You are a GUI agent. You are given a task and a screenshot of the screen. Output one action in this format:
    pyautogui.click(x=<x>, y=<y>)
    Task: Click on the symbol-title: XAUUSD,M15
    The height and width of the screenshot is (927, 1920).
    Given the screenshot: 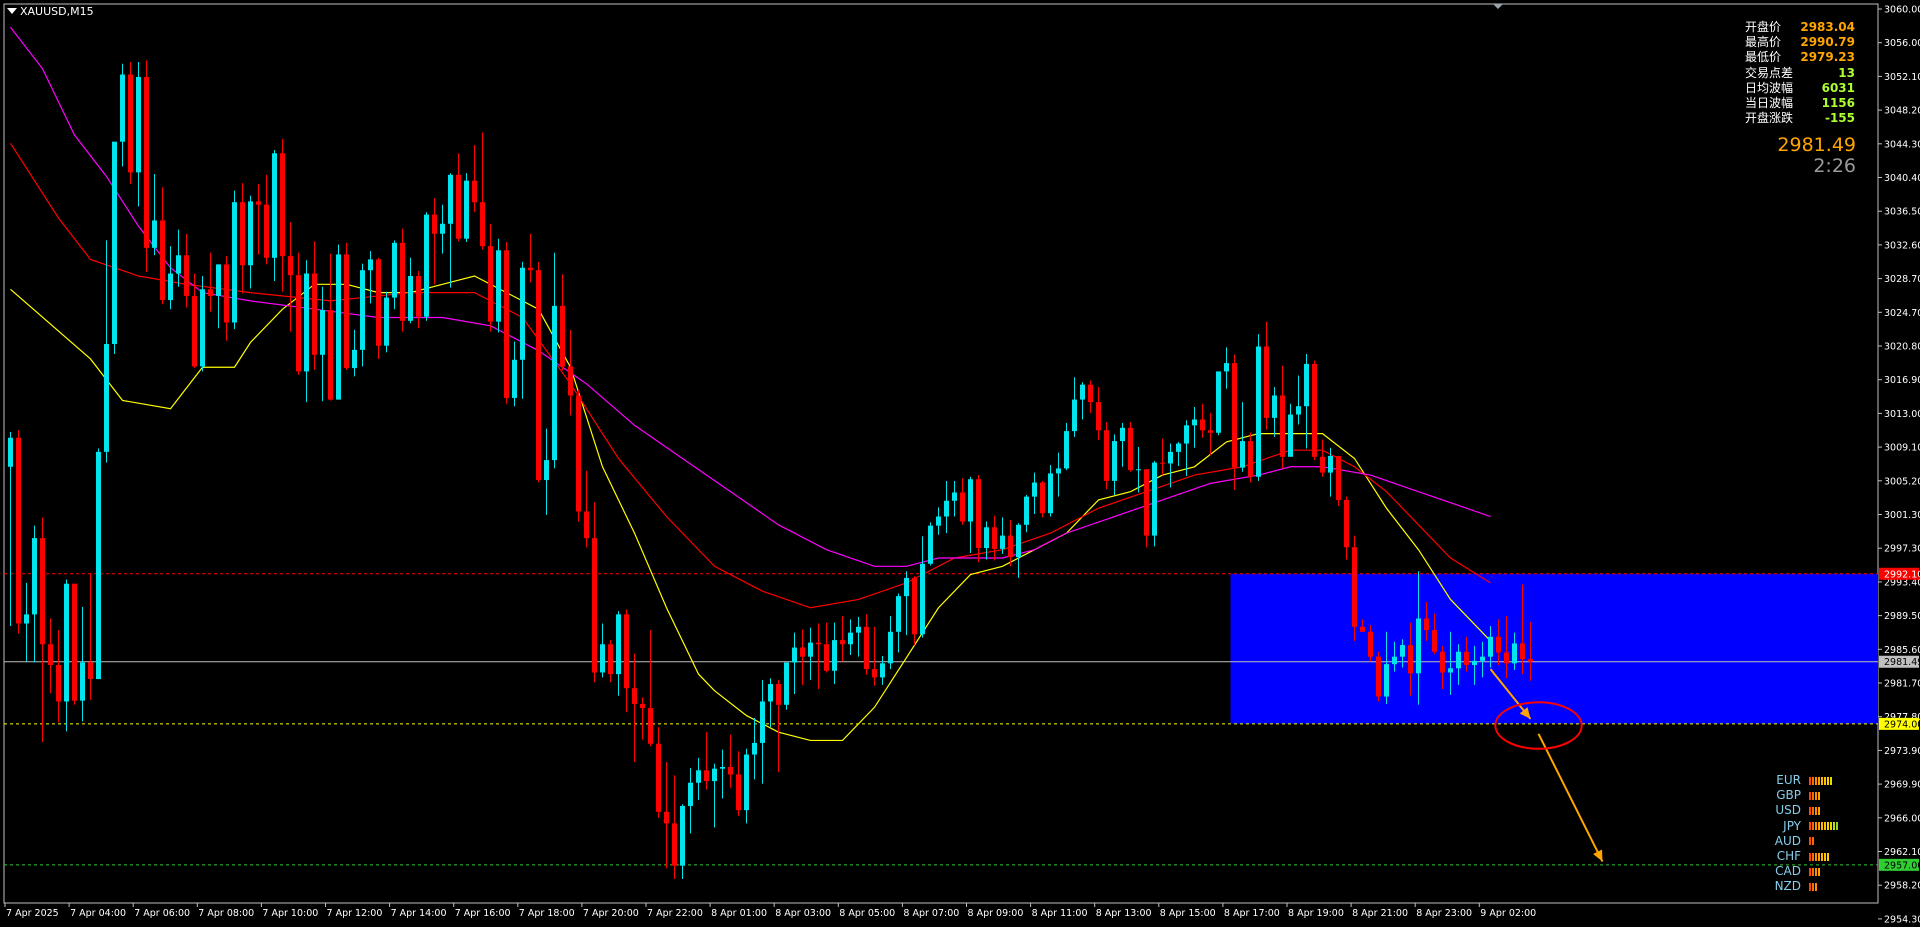 What is the action you would take?
    pyautogui.click(x=50, y=11)
    